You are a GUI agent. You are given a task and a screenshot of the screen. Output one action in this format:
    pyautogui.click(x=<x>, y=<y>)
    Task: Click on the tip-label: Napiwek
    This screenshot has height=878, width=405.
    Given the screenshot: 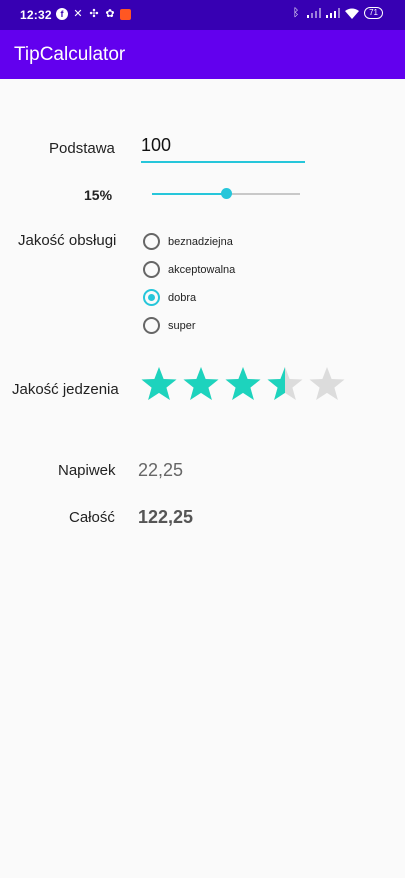 What is the action you would take?
    pyautogui.click(x=87, y=470)
    